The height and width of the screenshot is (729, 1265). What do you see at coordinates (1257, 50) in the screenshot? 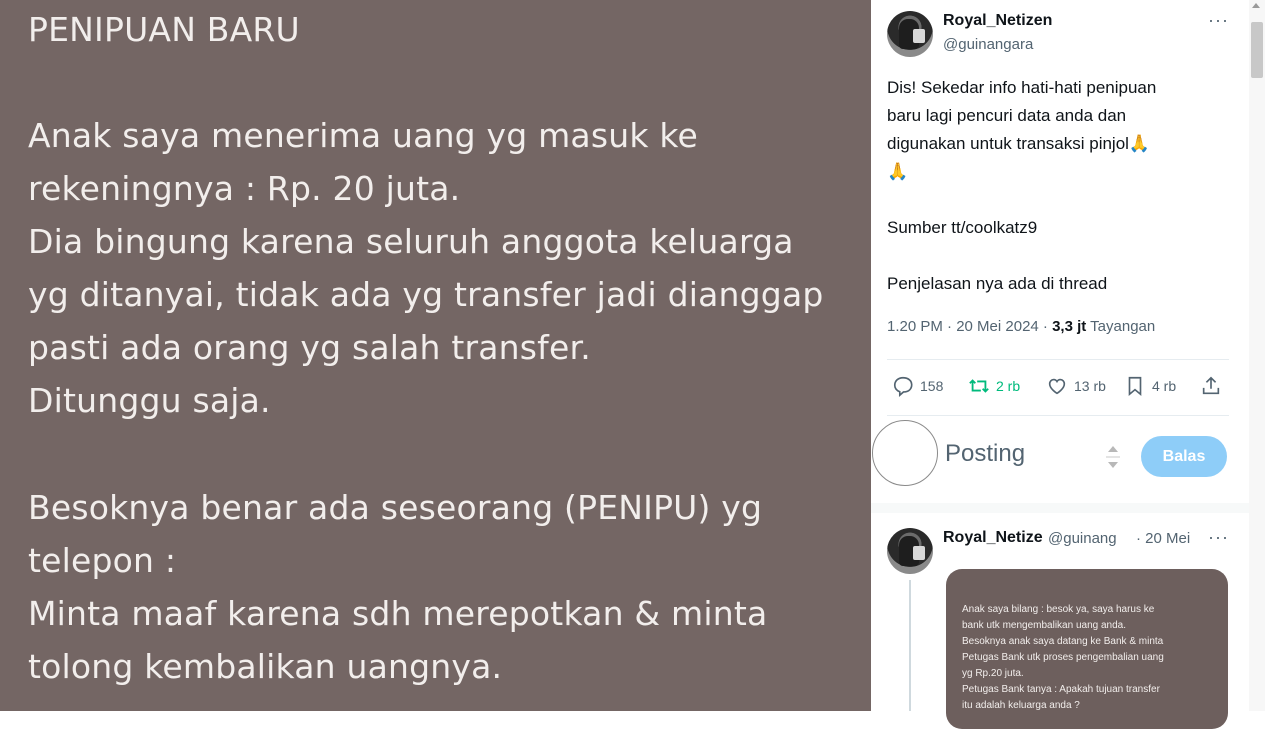
I see `scrollbar-thumb` at bounding box center [1257, 50].